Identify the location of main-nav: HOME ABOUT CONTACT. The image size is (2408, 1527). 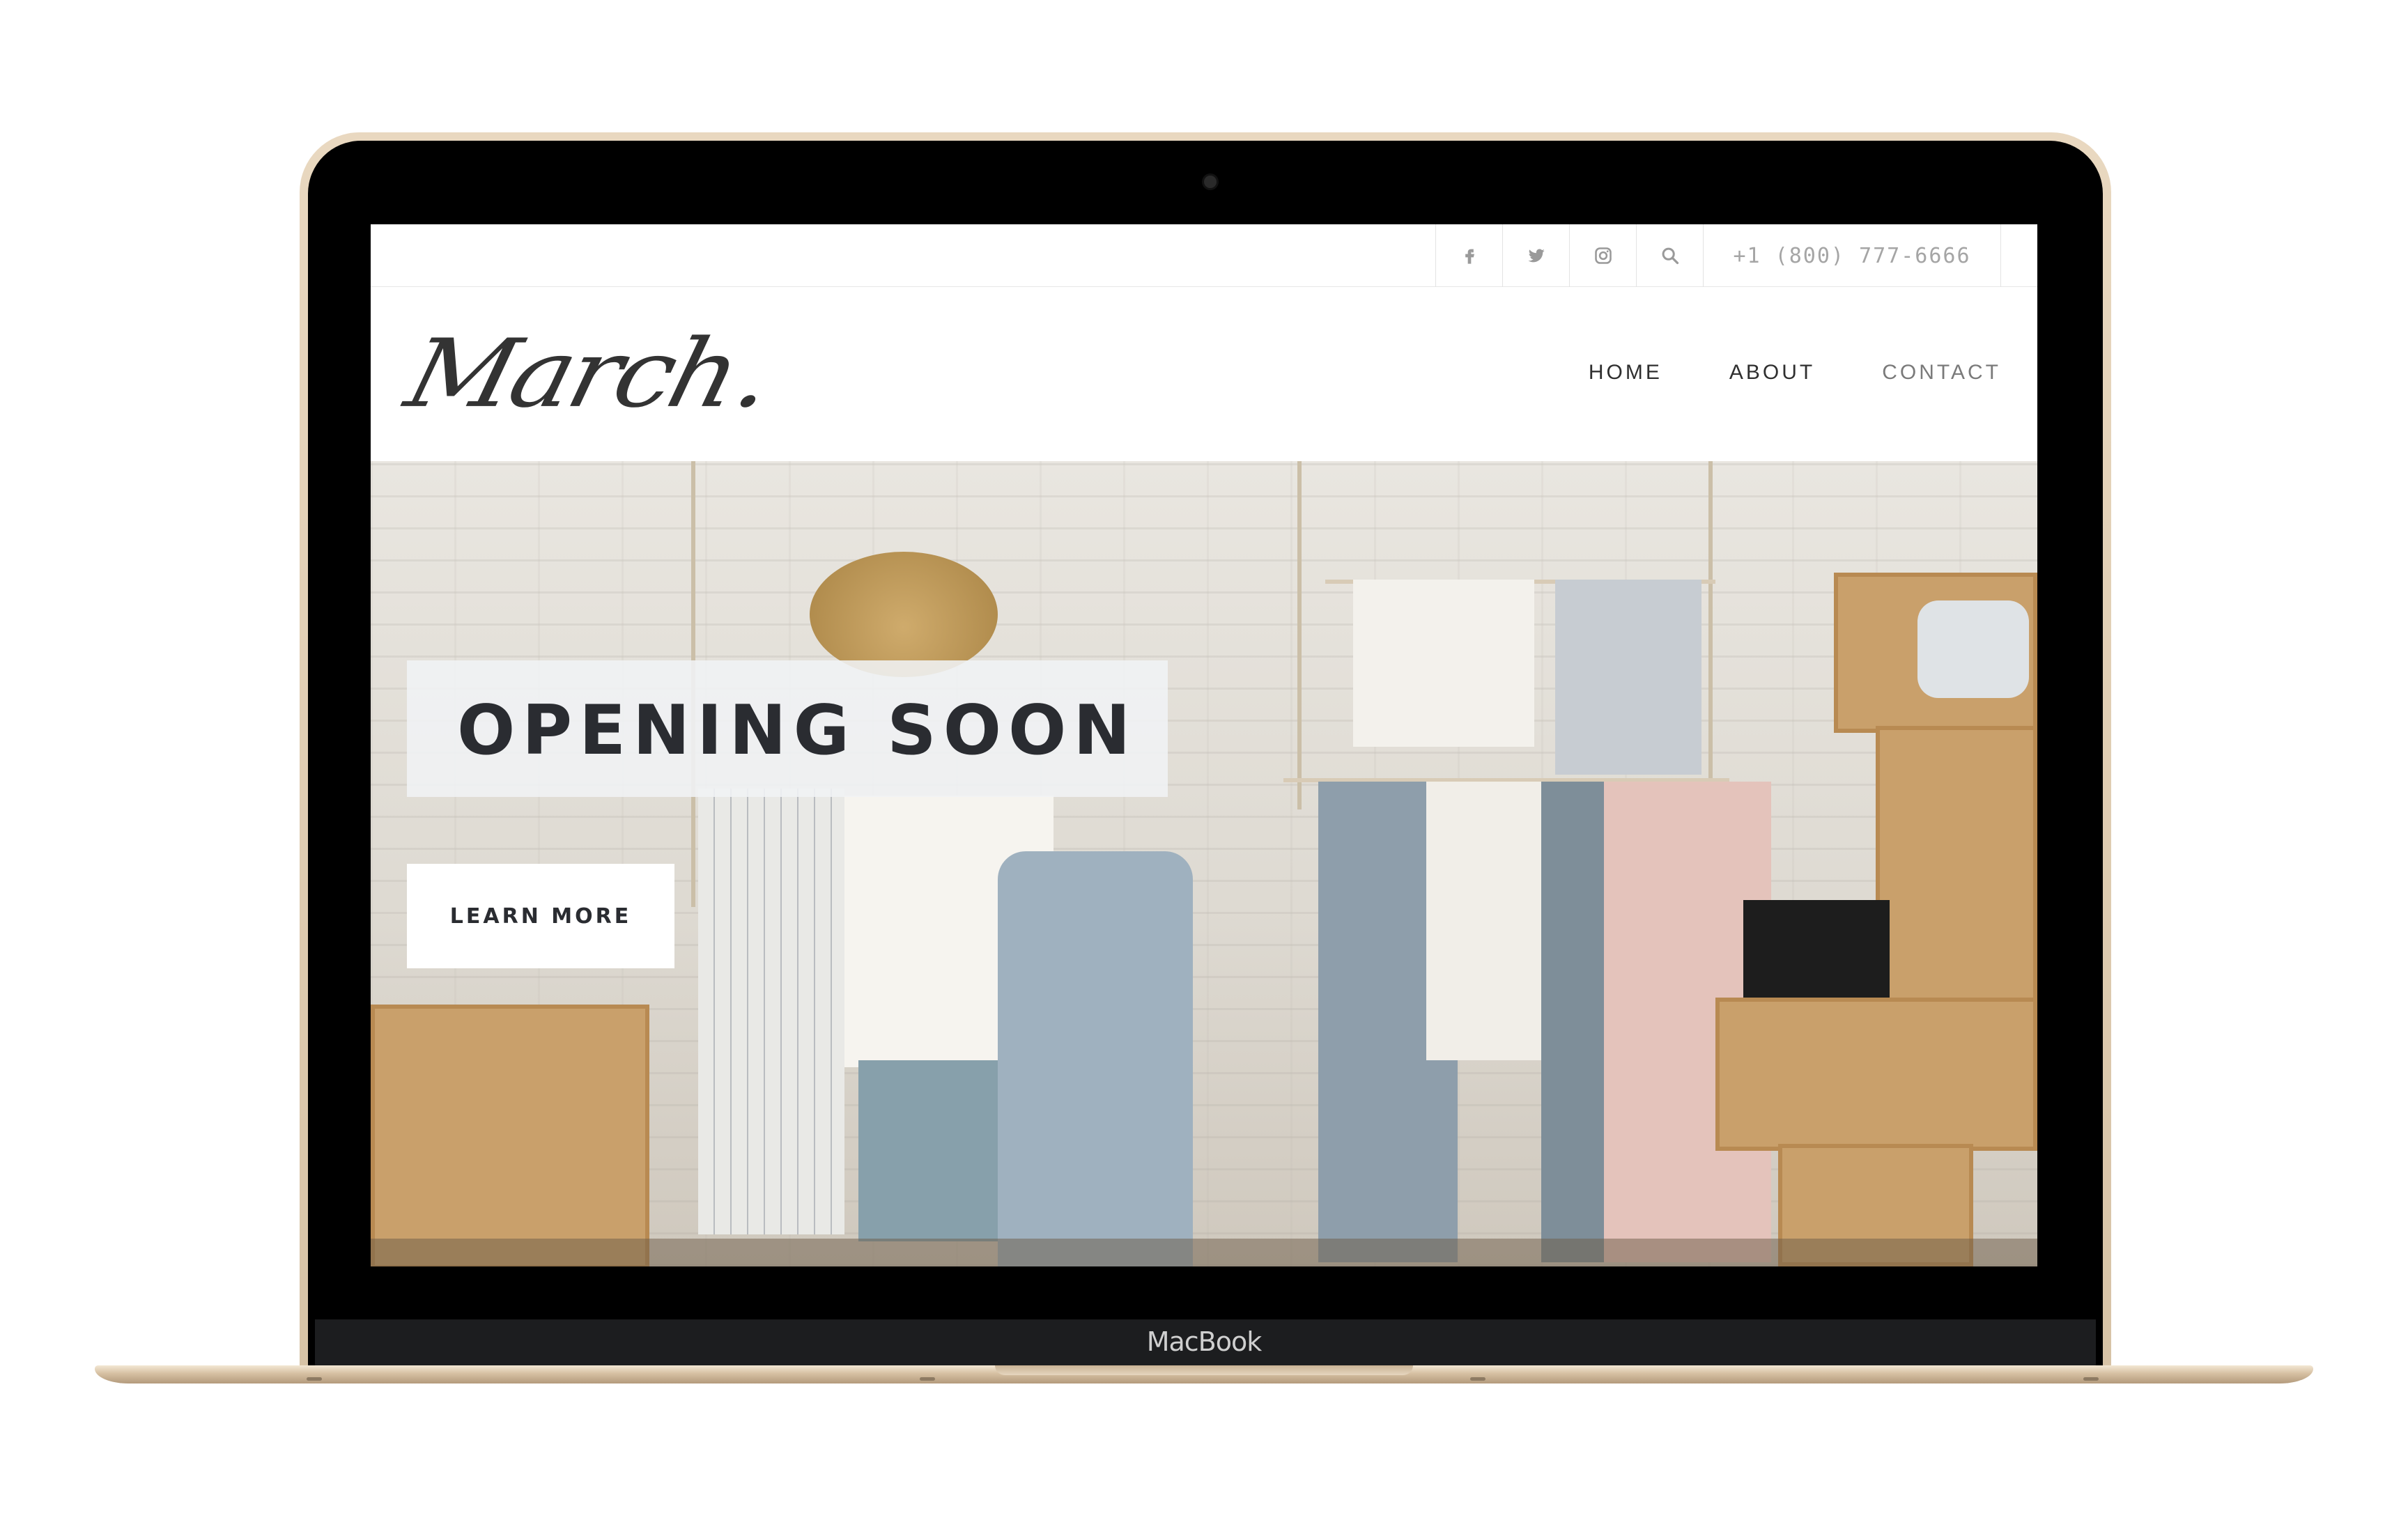
(1795, 373).